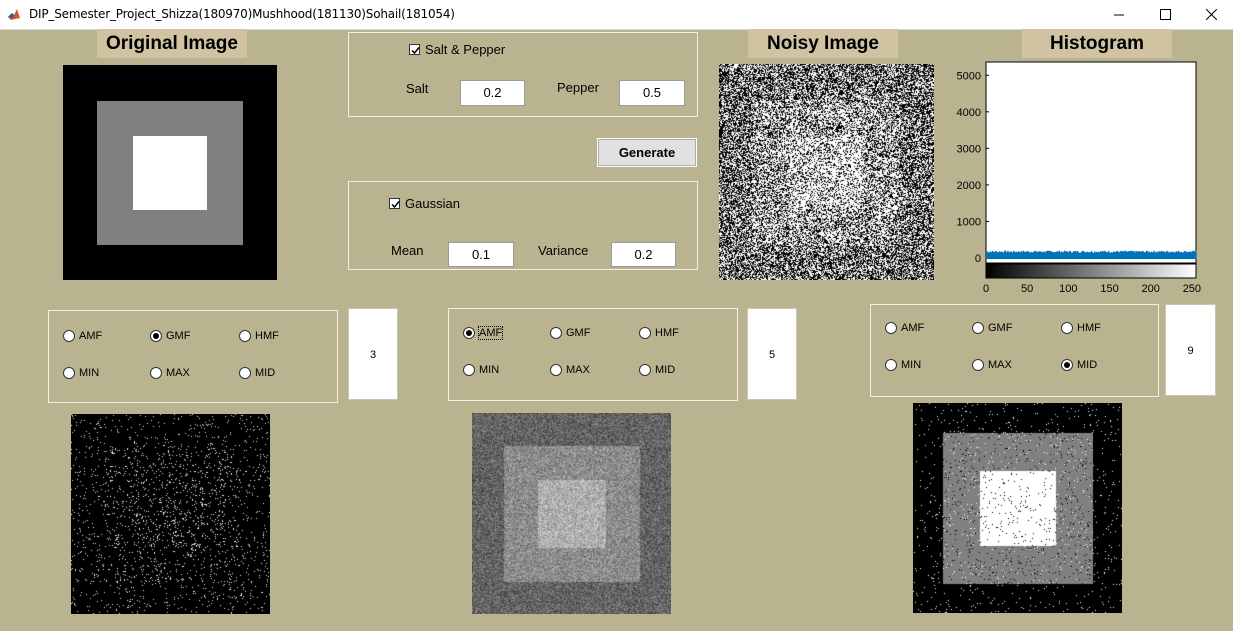 The image size is (1233, 631). I want to click on salt-input: 0.2, so click(492, 93).